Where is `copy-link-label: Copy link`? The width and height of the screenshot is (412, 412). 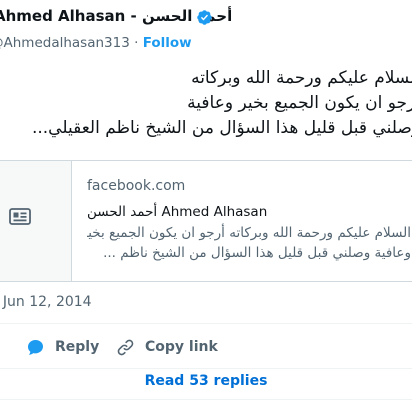
copy-link-label: Copy link is located at coordinates (181, 347).